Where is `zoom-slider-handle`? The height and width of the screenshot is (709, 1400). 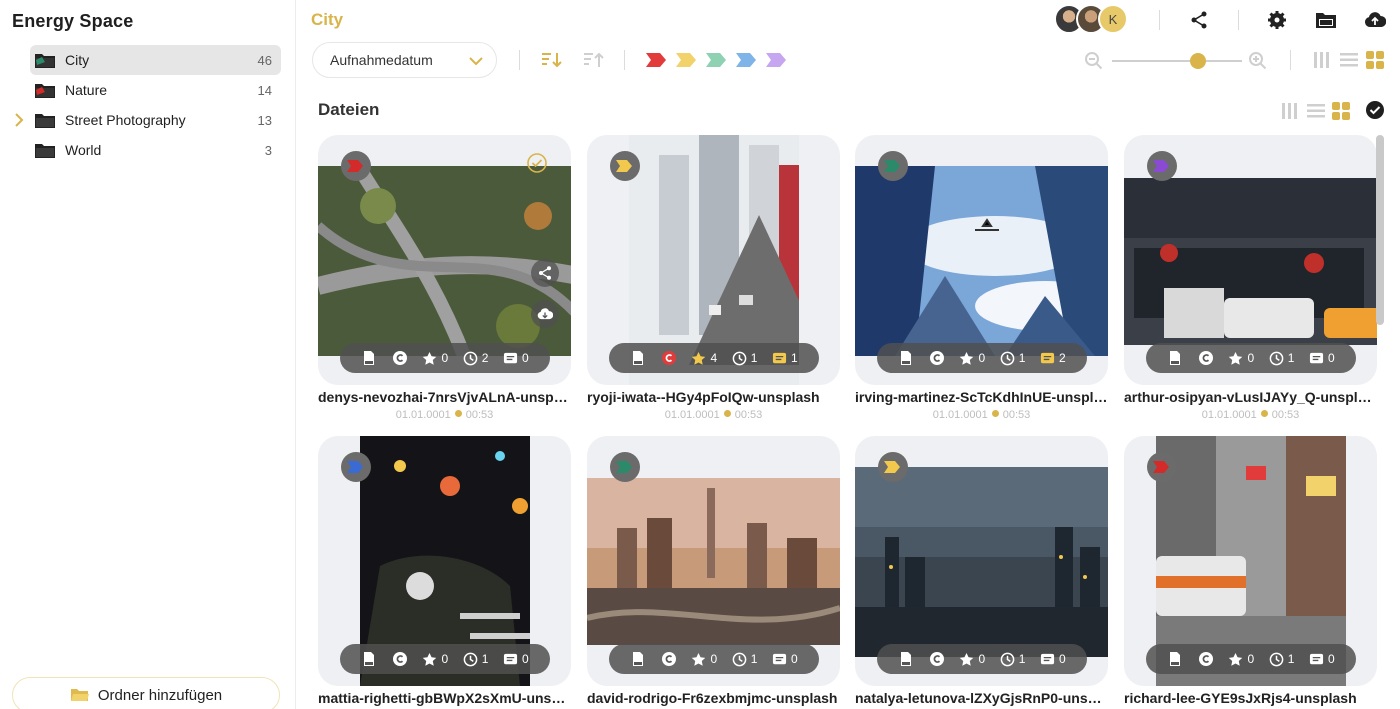
zoom-slider-handle is located at coordinates (1198, 61).